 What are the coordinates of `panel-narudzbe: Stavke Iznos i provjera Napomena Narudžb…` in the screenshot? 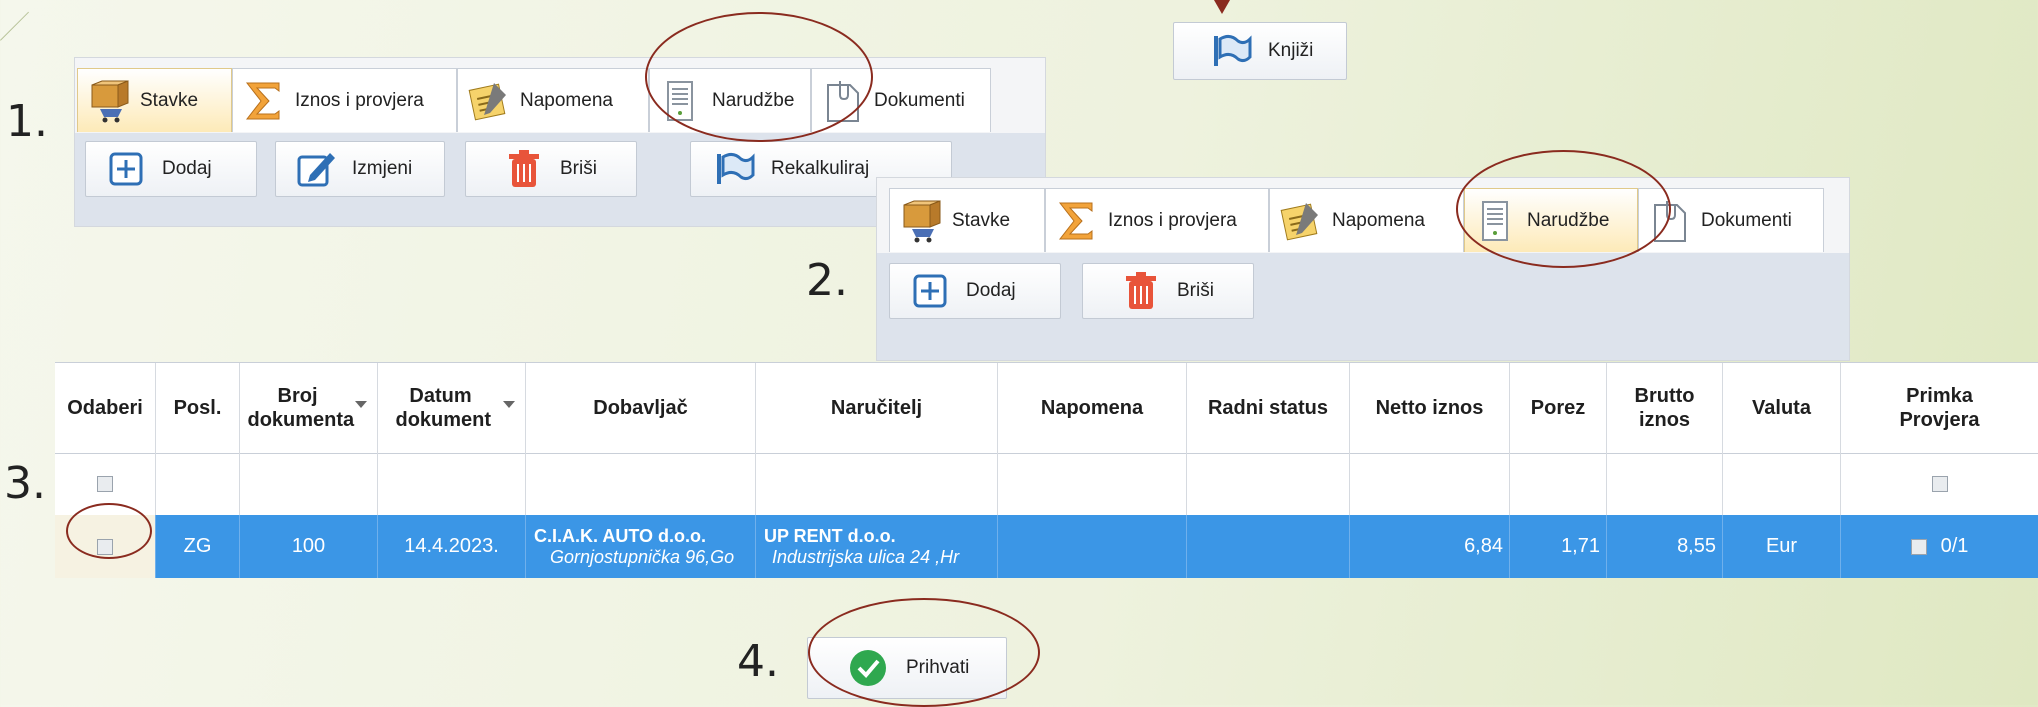 It's located at (1363, 269).